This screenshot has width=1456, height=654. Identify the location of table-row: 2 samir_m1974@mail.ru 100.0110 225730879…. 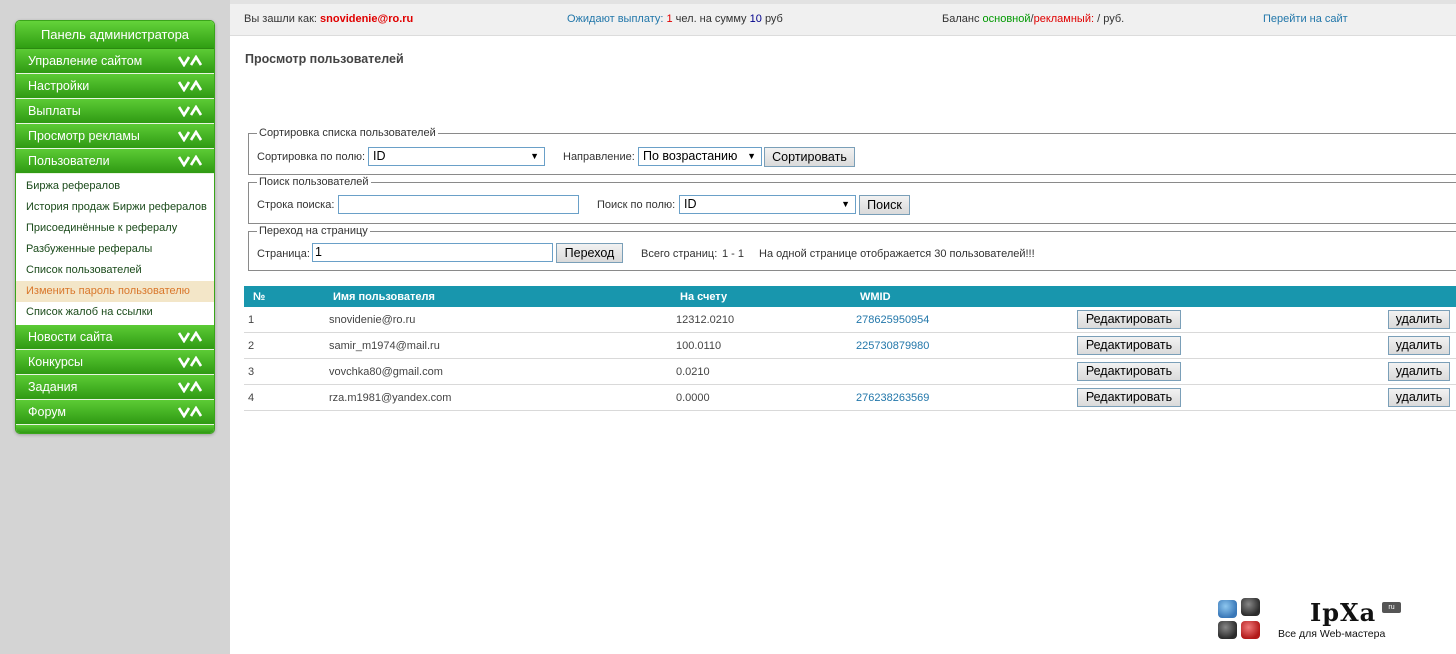
(850, 346).